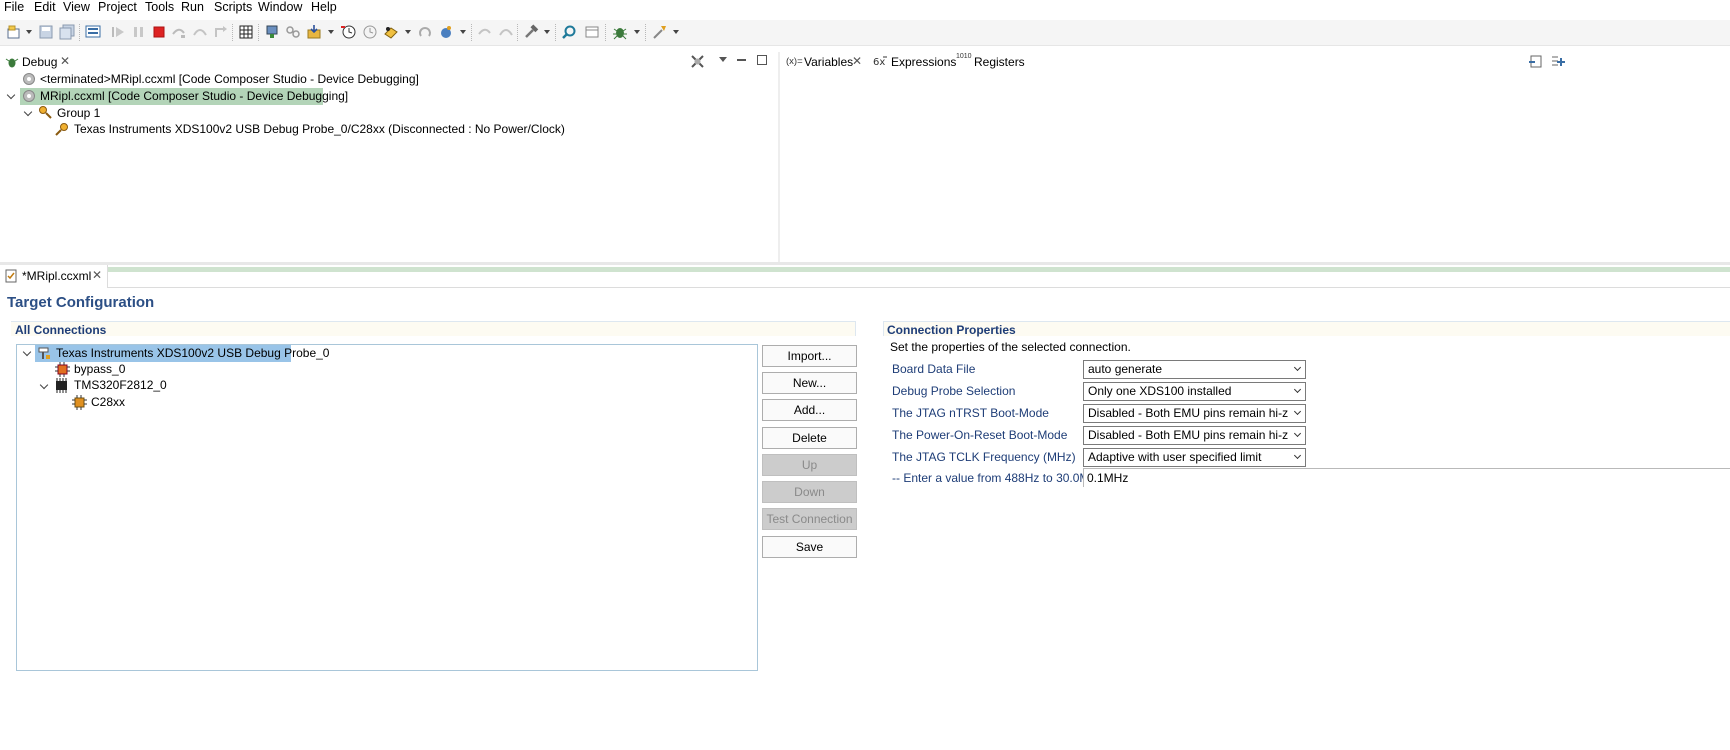 The width and height of the screenshot is (1730, 750). What do you see at coordinates (348, 32) in the screenshot?
I see `clock-icon` at bounding box center [348, 32].